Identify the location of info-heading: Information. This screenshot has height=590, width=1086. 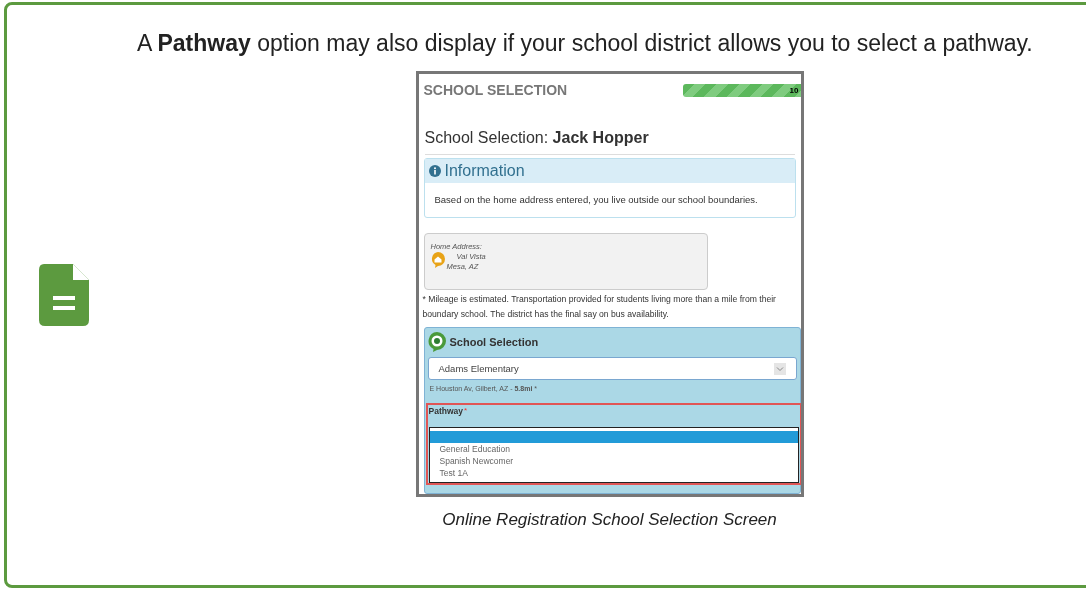
(484, 171).